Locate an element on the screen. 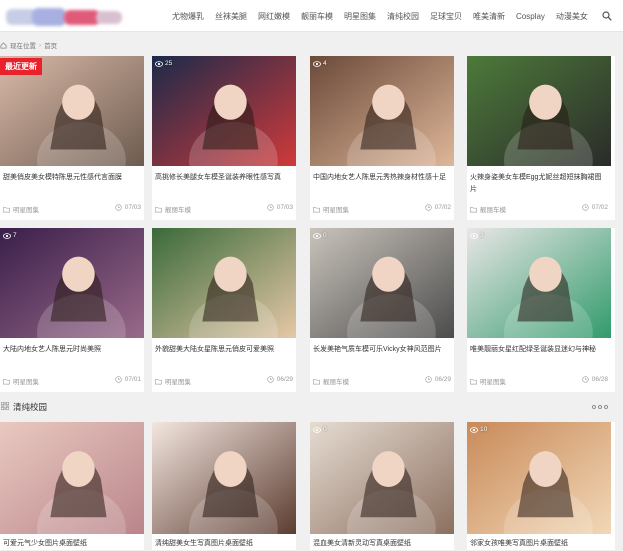 The height and width of the screenshot is (551, 623). post-title: 大陆内地女艺人陈思元时尚美照 is located at coordinates (72, 350).